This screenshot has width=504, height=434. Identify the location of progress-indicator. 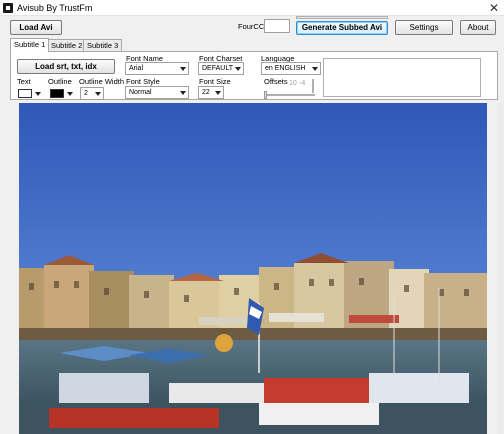
(342, 17).